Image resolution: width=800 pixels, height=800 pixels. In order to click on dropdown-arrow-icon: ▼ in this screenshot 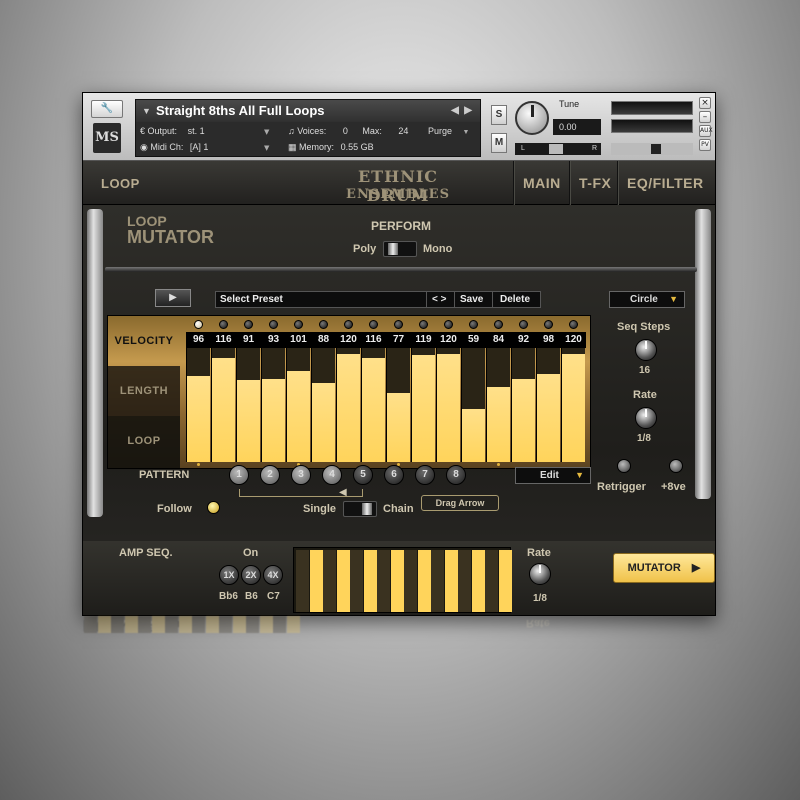, I will do `click(146, 111)`.